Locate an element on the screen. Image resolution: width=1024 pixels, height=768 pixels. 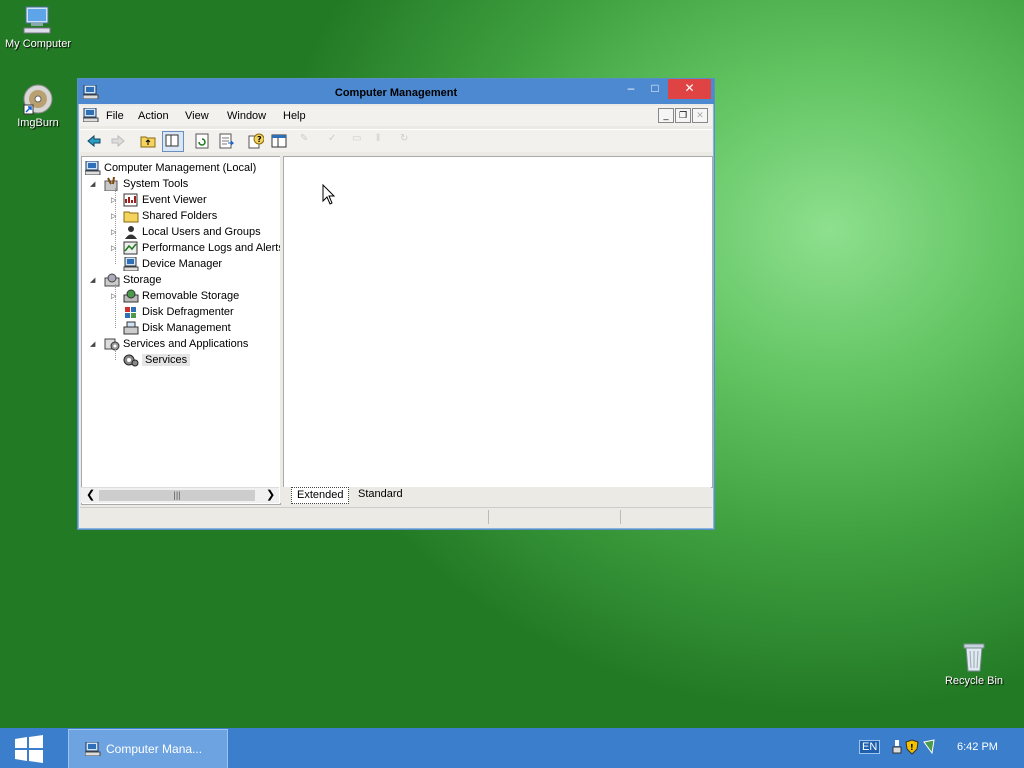
network-icon is located at coordinates (897, 748).